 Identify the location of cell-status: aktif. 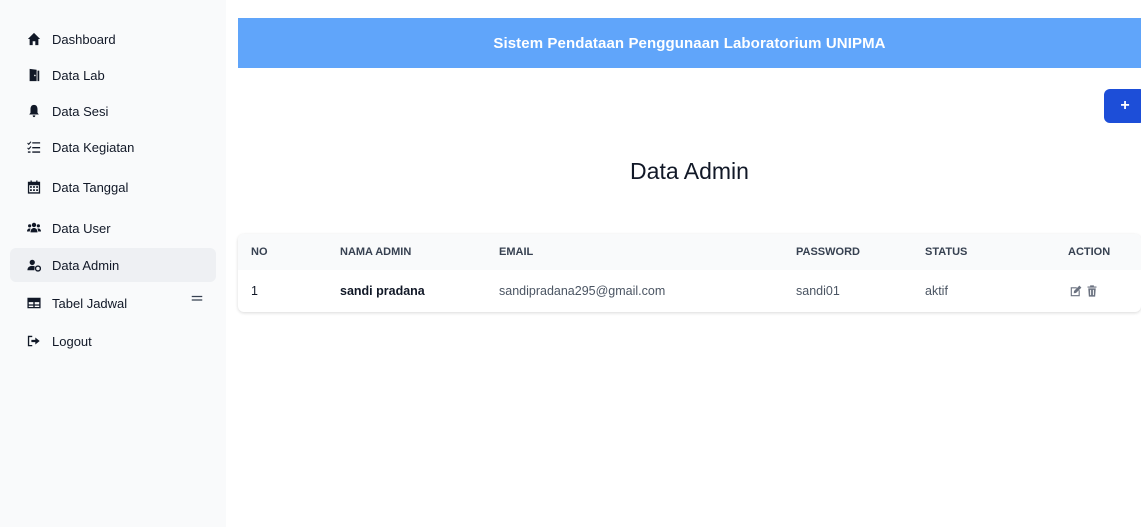
(936, 291).